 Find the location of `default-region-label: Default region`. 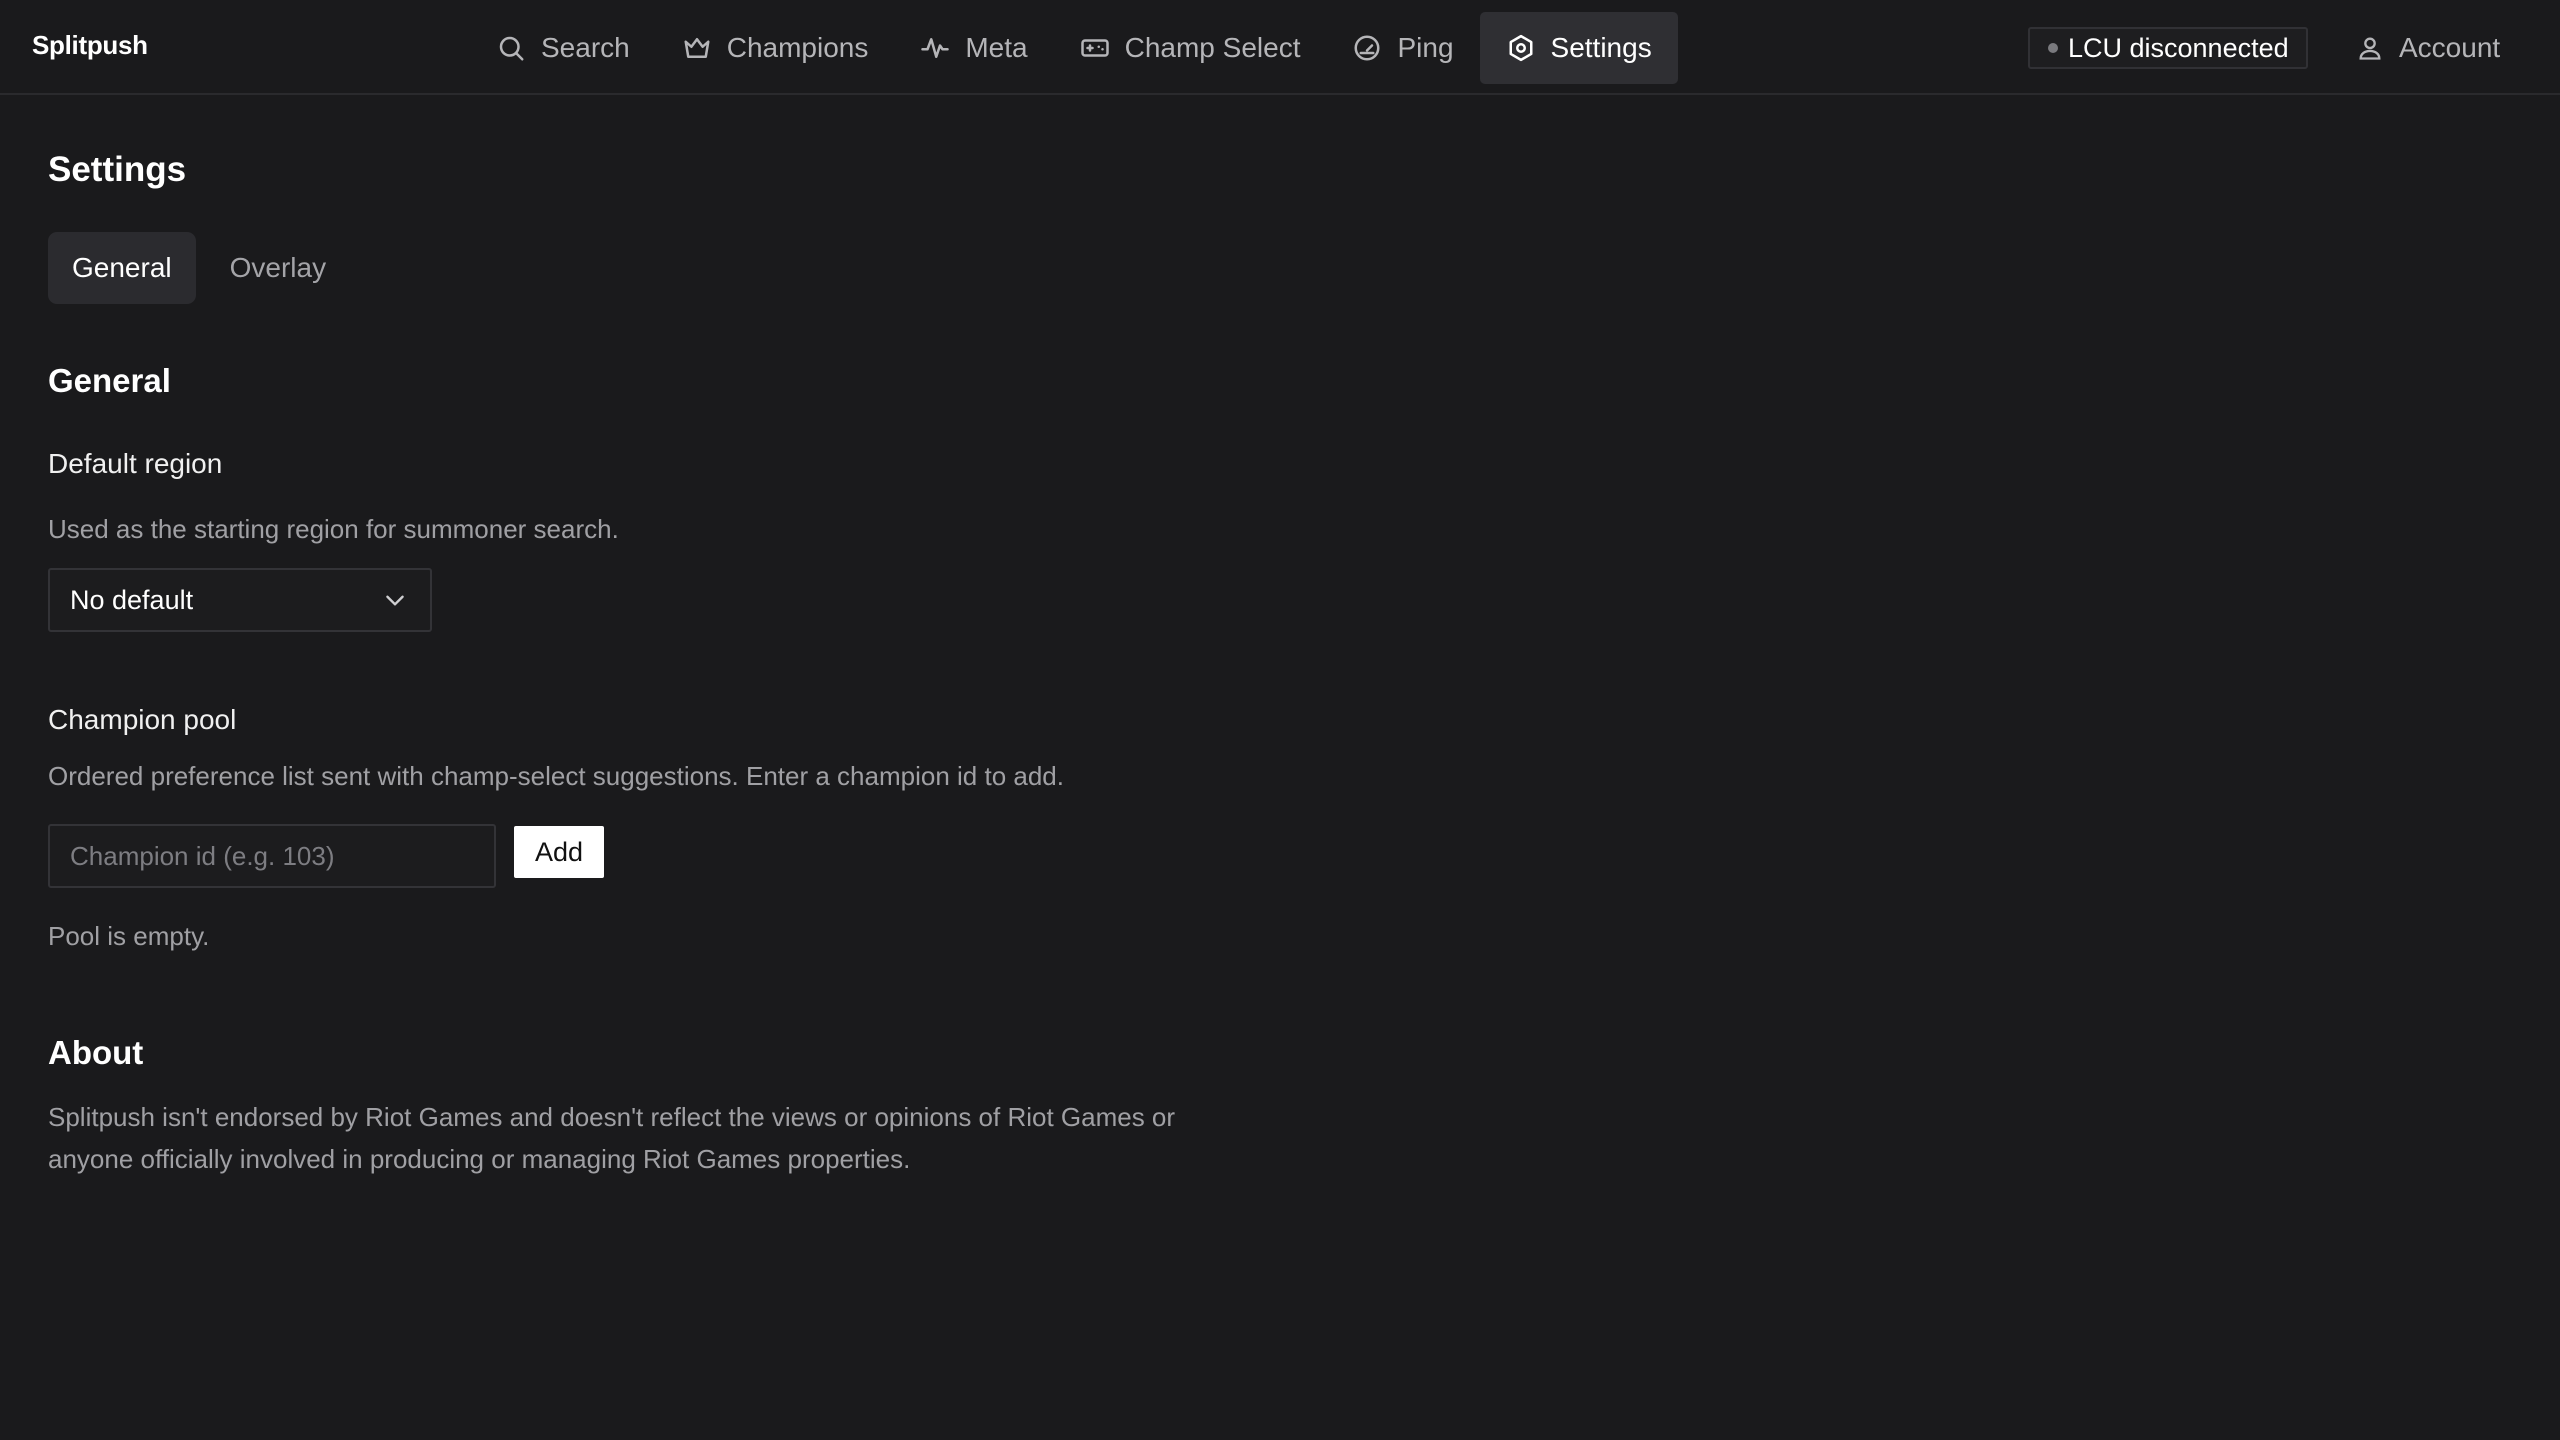

default-region-label: Default region is located at coordinates (135, 463).